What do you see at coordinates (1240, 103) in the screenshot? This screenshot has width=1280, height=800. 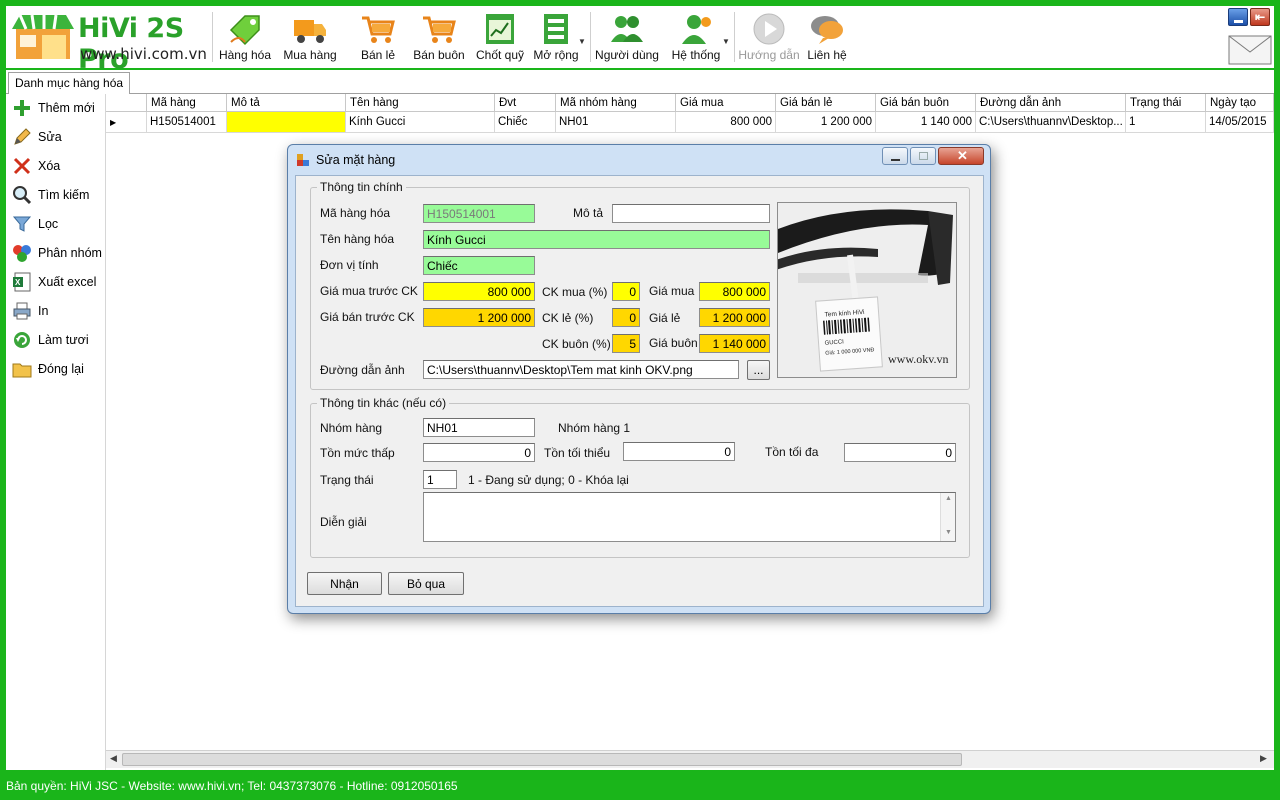 I see `grid-header: Ngày tạo` at bounding box center [1240, 103].